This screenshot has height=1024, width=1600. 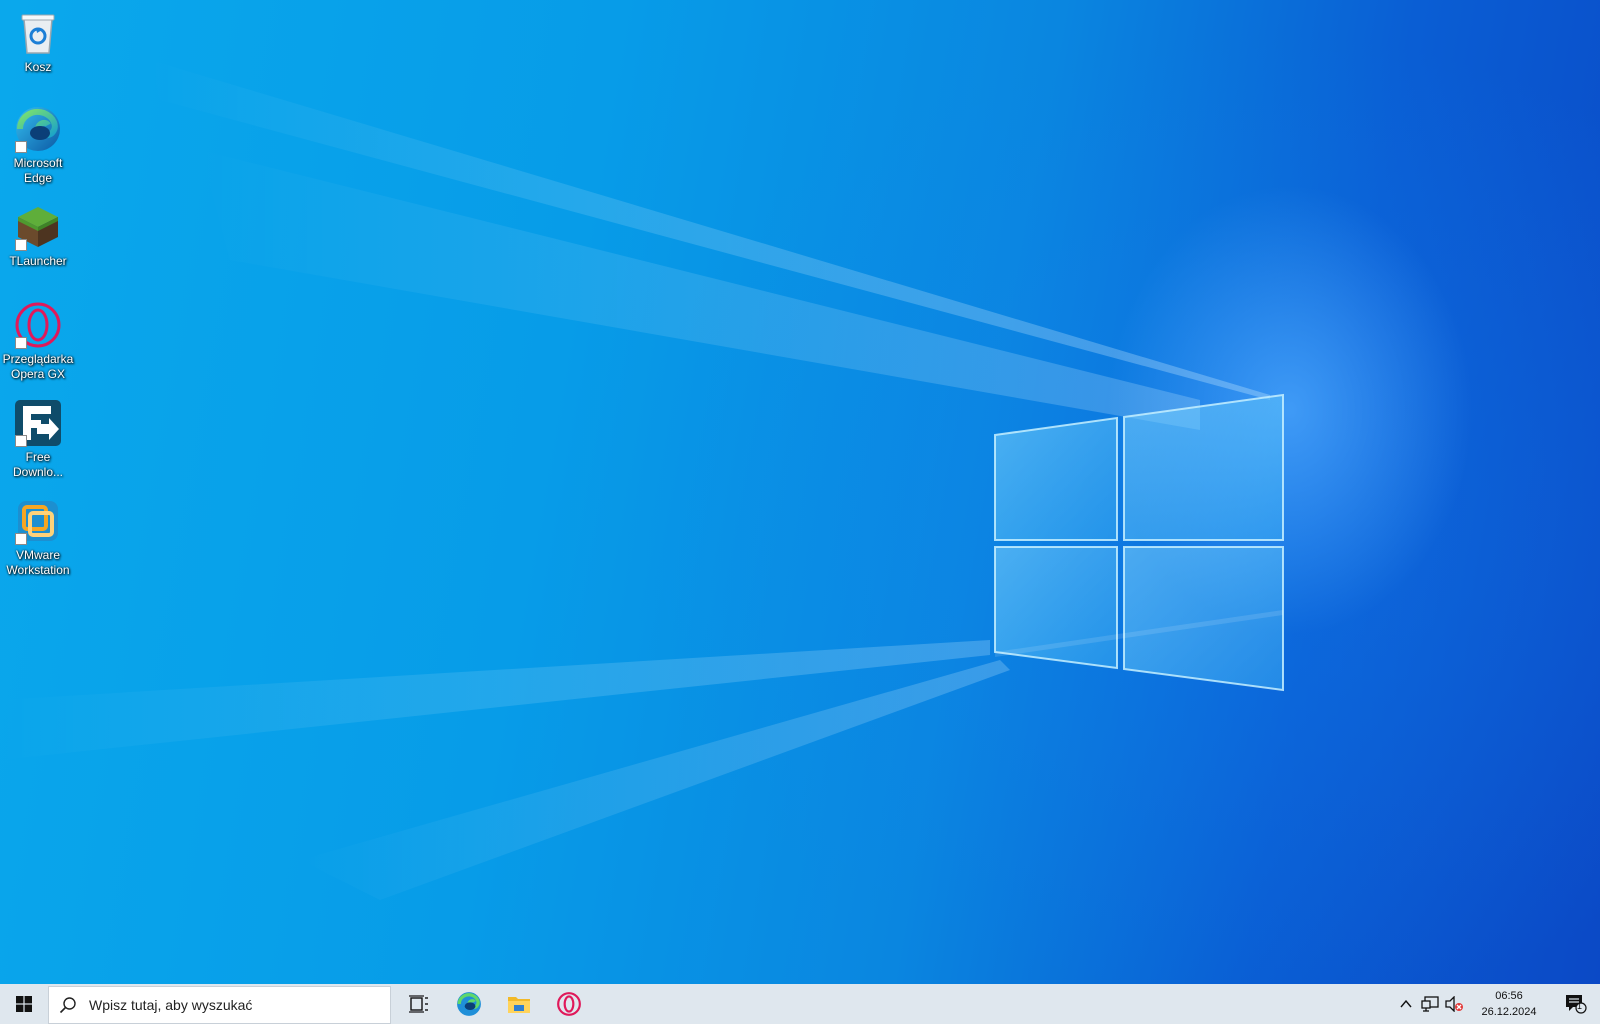 I want to click on show-hidden-icons-button, so click(x=1406, y=1004).